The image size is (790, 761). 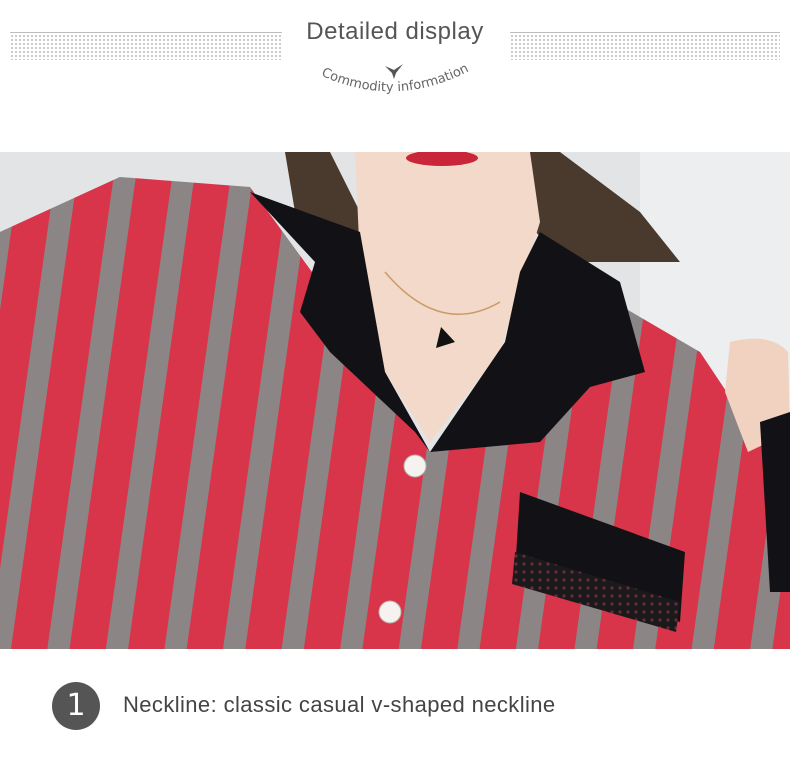 I want to click on feature-number-badge: 1, so click(x=76, y=706).